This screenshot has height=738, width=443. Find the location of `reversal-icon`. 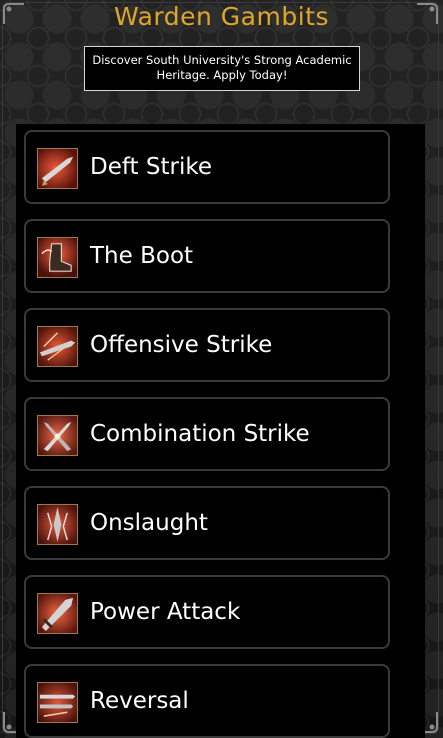

reversal-icon is located at coordinates (57, 702).